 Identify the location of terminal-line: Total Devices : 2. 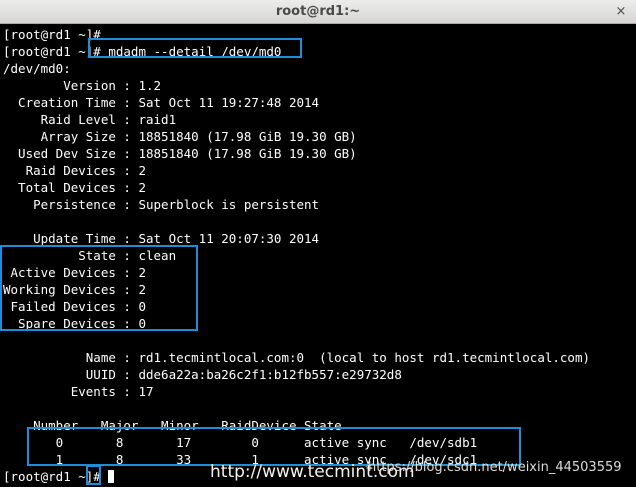
(74, 187).